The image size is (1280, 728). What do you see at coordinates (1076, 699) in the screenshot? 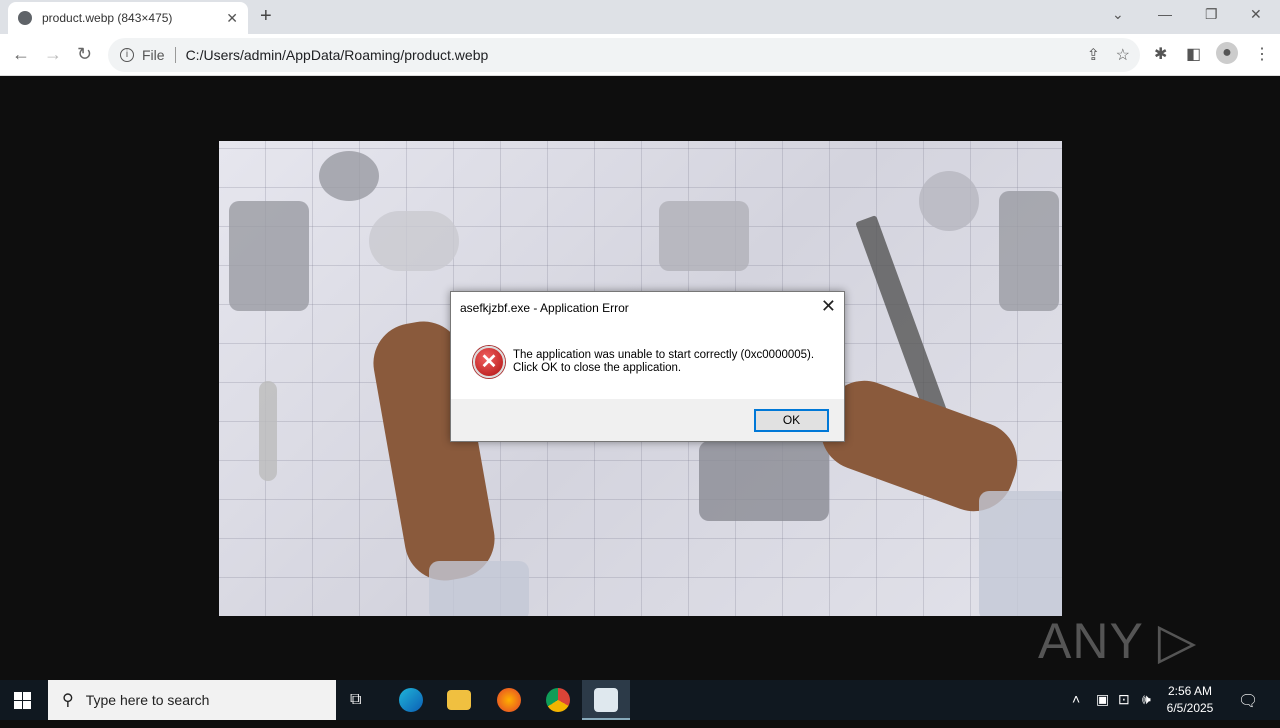
I see `show-hidden-icons: ˄` at bounding box center [1076, 699].